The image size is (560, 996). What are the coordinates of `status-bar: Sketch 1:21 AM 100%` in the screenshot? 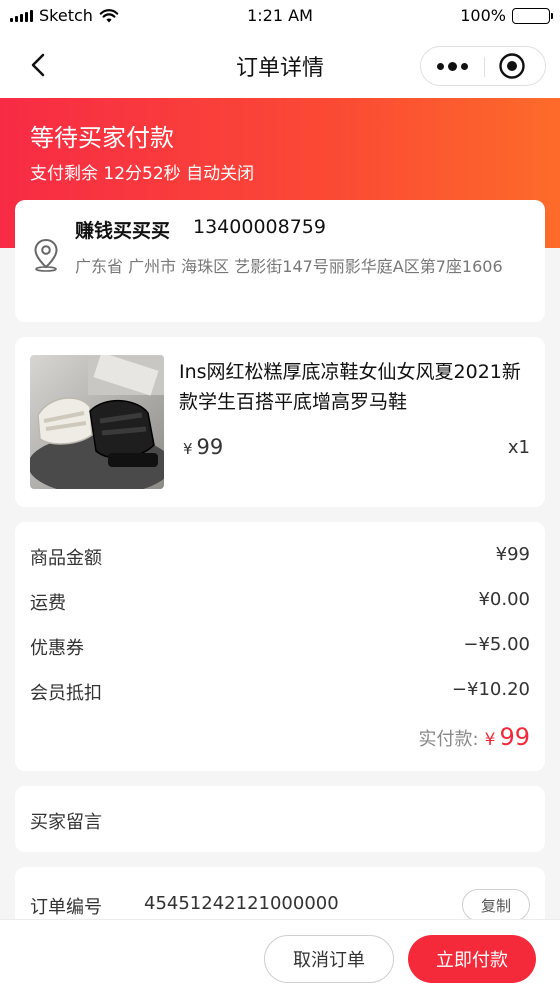 It's located at (280, 16).